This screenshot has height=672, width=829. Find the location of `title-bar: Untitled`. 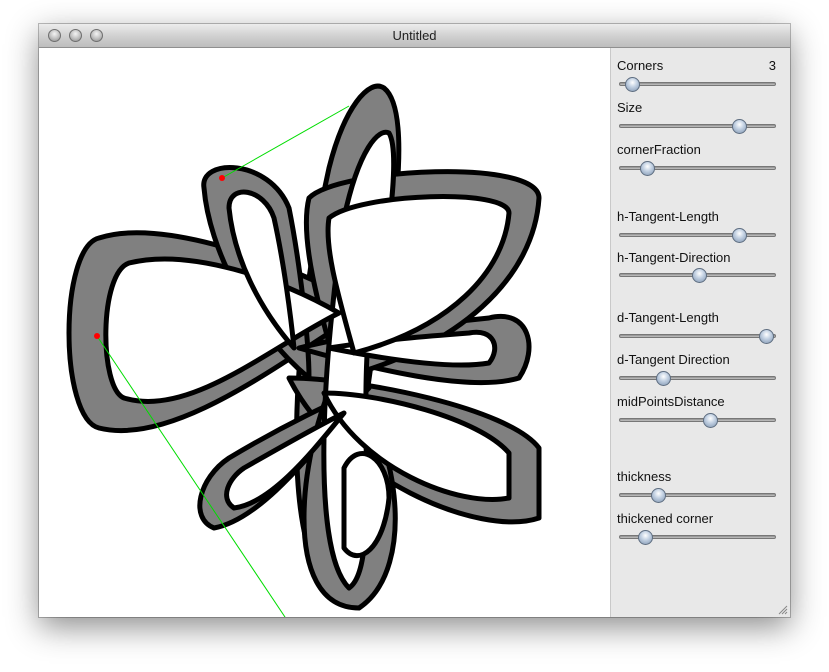

title-bar: Untitled is located at coordinates (414, 36).